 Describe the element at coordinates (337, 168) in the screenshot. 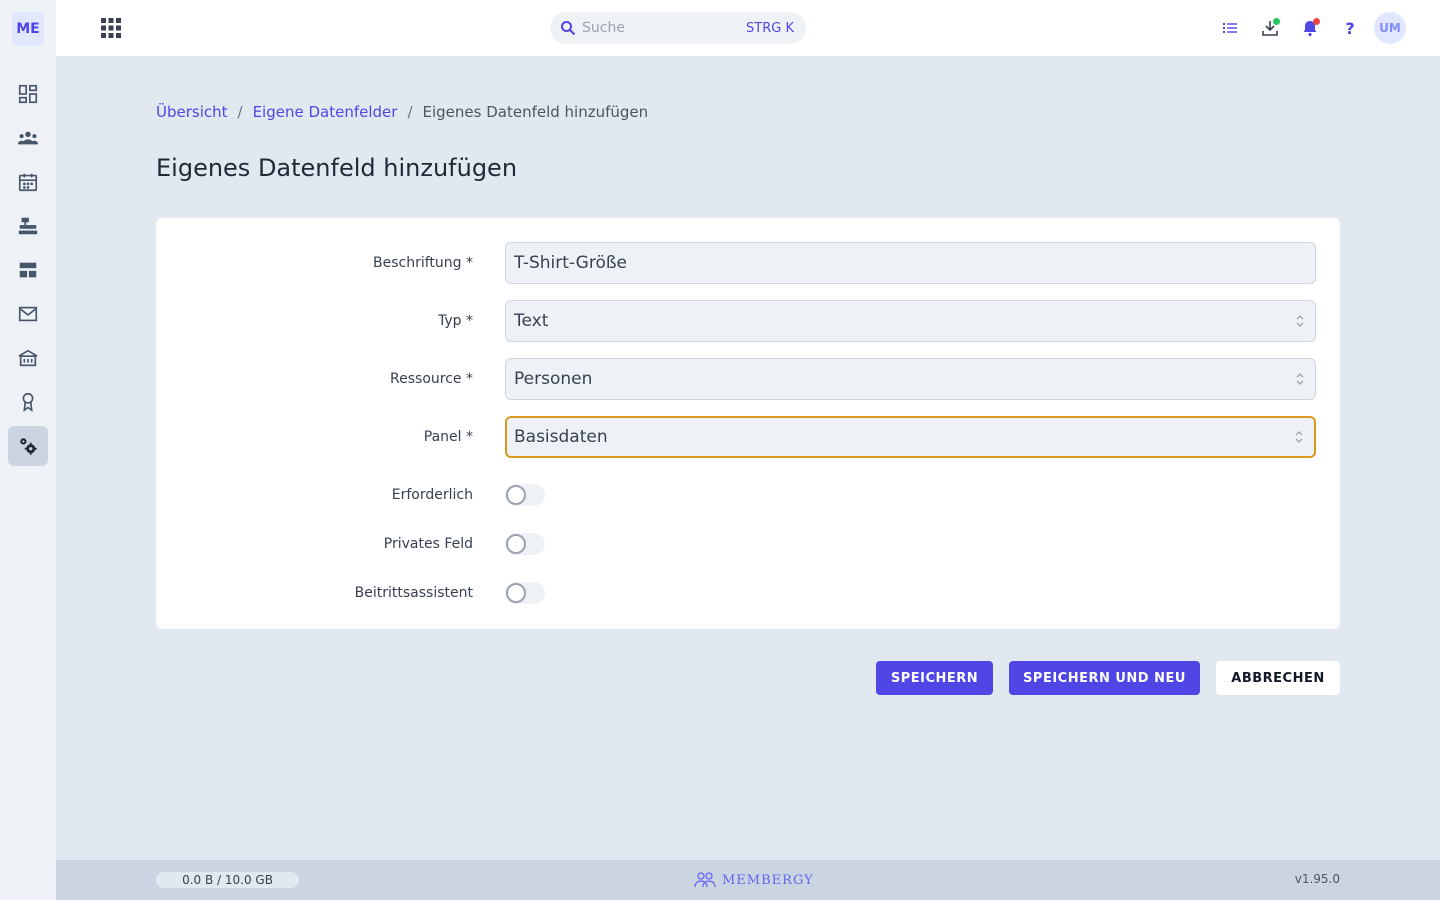

I see `page-title: Eigenes Datenfeld hinzufügen` at that location.